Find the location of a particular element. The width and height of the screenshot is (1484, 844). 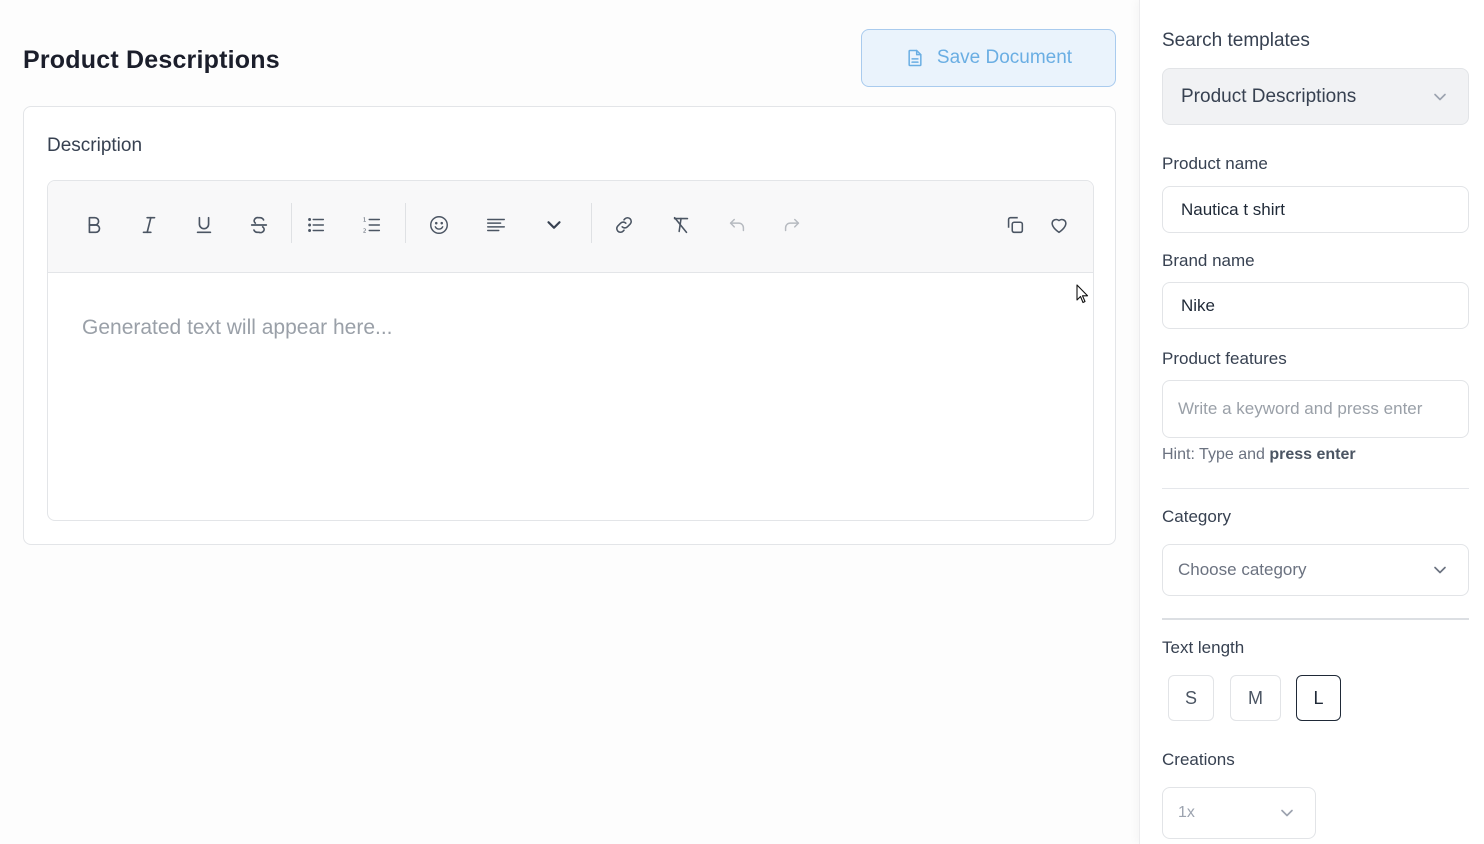

numbered-list-icon: 1 2 is located at coordinates (372, 225).